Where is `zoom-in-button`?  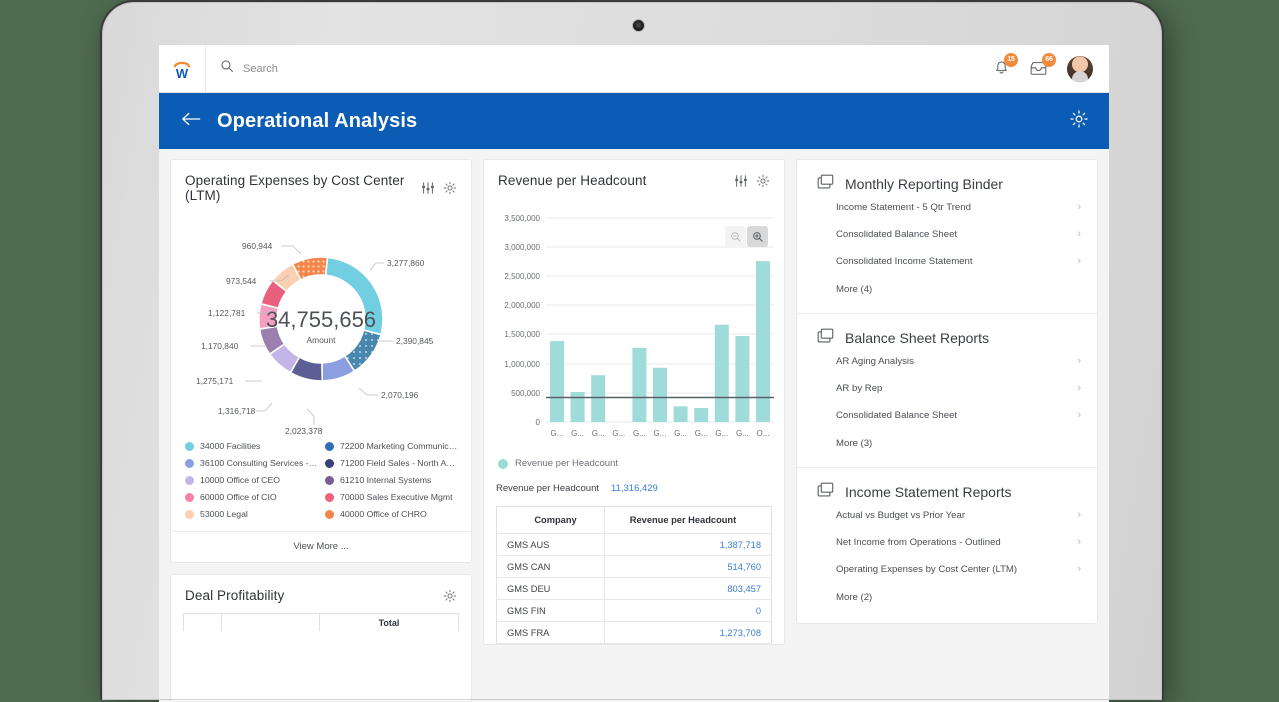
zoom-in-button is located at coordinates (757, 236).